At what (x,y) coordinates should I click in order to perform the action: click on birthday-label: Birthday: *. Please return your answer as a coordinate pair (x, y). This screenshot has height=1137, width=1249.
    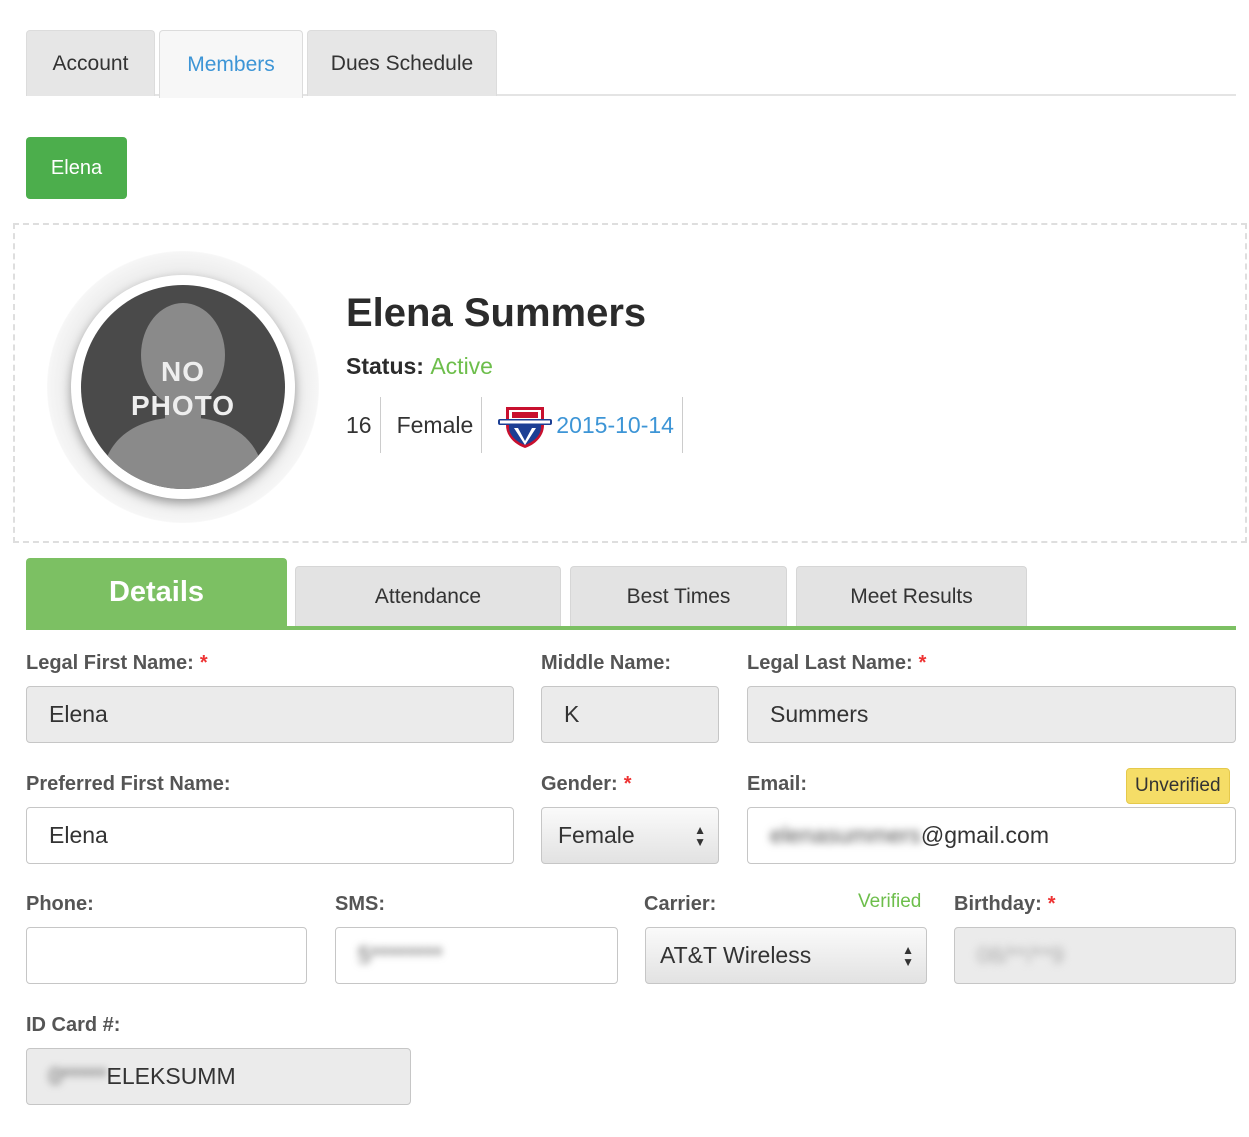
    Looking at the image, I should click on (1005, 904).